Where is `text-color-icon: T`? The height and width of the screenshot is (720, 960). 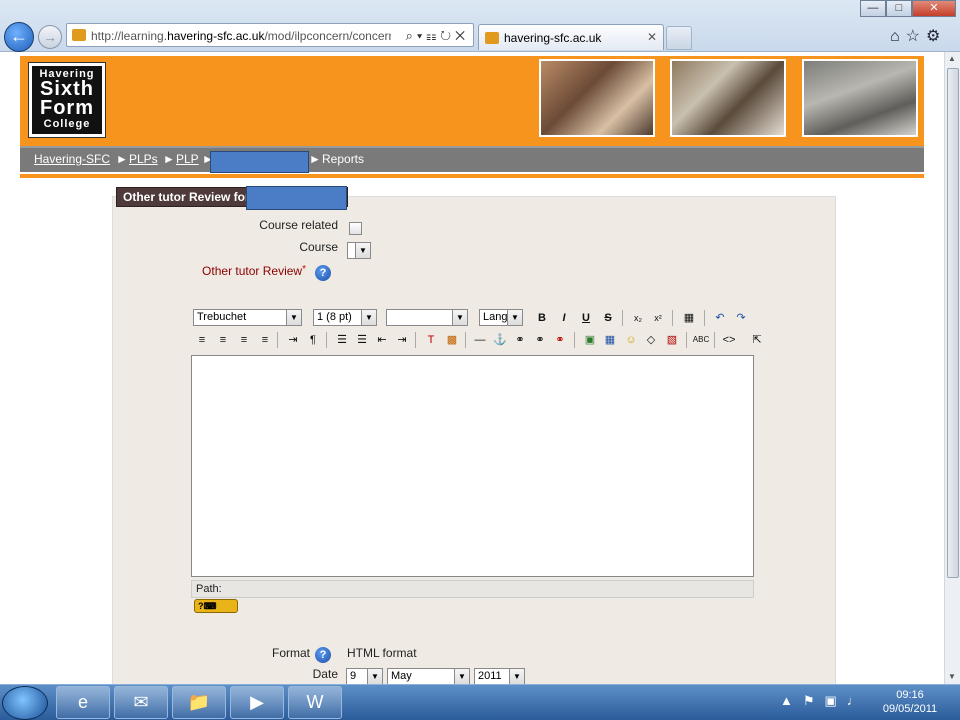
text-color-icon: T is located at coordinates (431, 340).